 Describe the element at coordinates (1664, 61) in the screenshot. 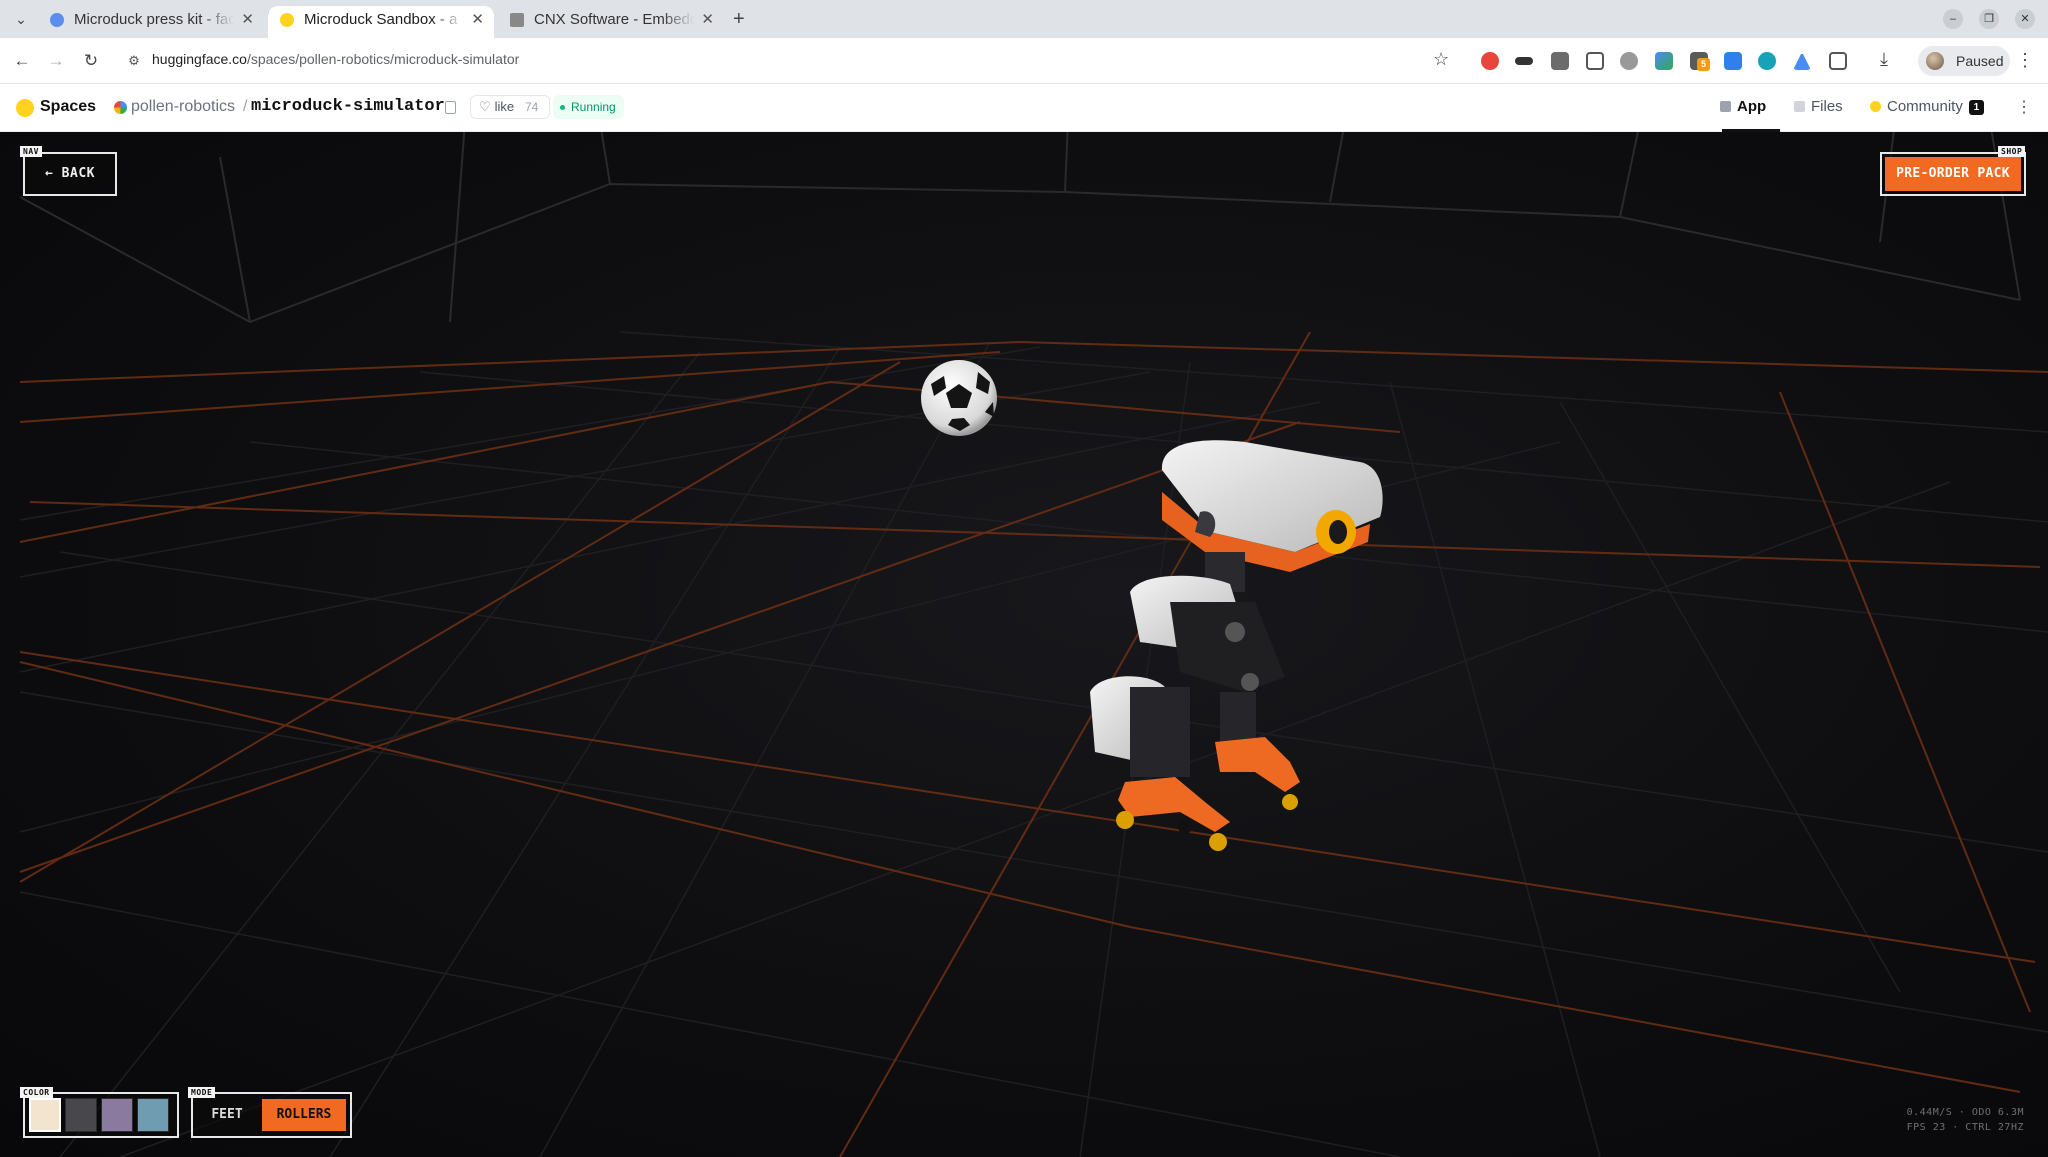

I see `edit-extension-icon` at that location.